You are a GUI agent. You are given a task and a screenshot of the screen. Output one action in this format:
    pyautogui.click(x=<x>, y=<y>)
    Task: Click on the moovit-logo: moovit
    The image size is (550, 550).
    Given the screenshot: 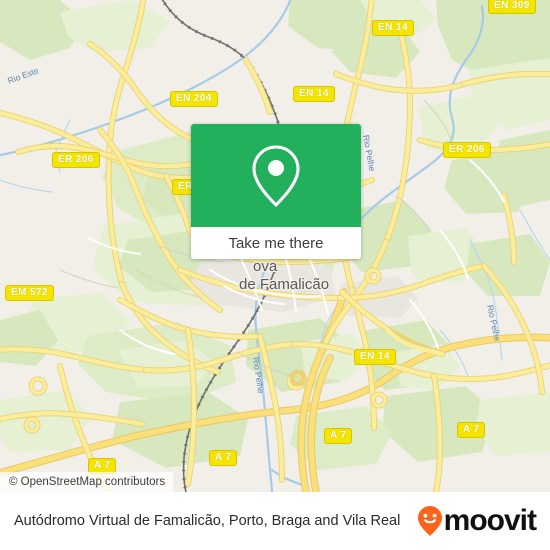 What is the action you would take?
    pyautogui.click(x=483, y=521)
    